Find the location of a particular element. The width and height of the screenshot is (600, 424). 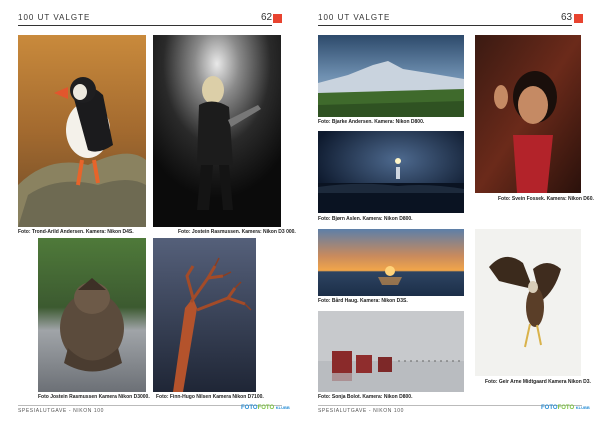

puffin-image is located at coordinates (82, 131).